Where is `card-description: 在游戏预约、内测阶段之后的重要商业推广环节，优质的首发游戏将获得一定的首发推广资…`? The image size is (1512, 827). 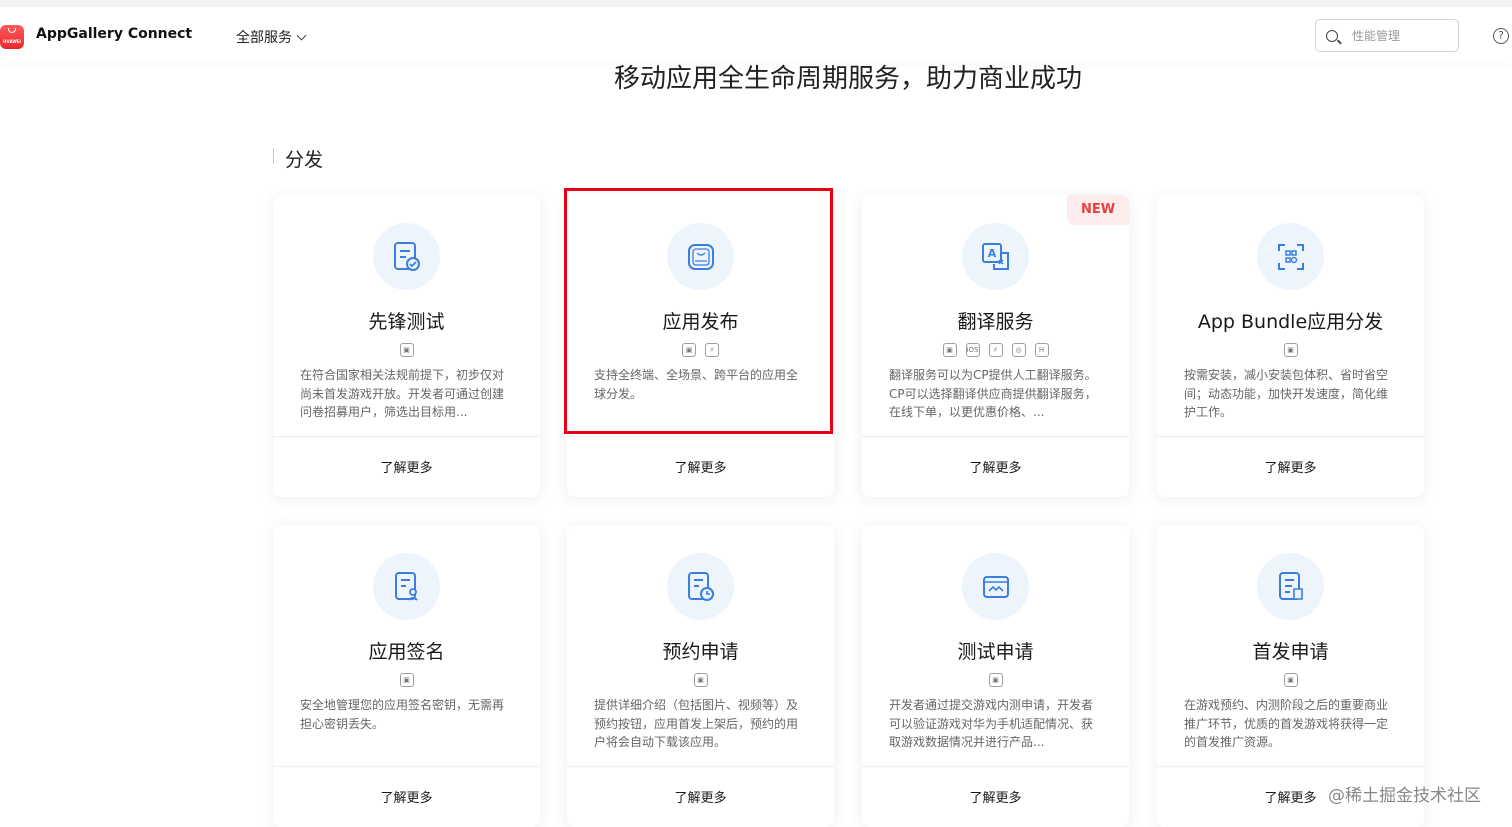 card-description: 在游戏预约、内测阶段之后的重要商业推广环节，优质的首发游戏将获得一定的首发推广资… is located at coordinates (1286, 723).